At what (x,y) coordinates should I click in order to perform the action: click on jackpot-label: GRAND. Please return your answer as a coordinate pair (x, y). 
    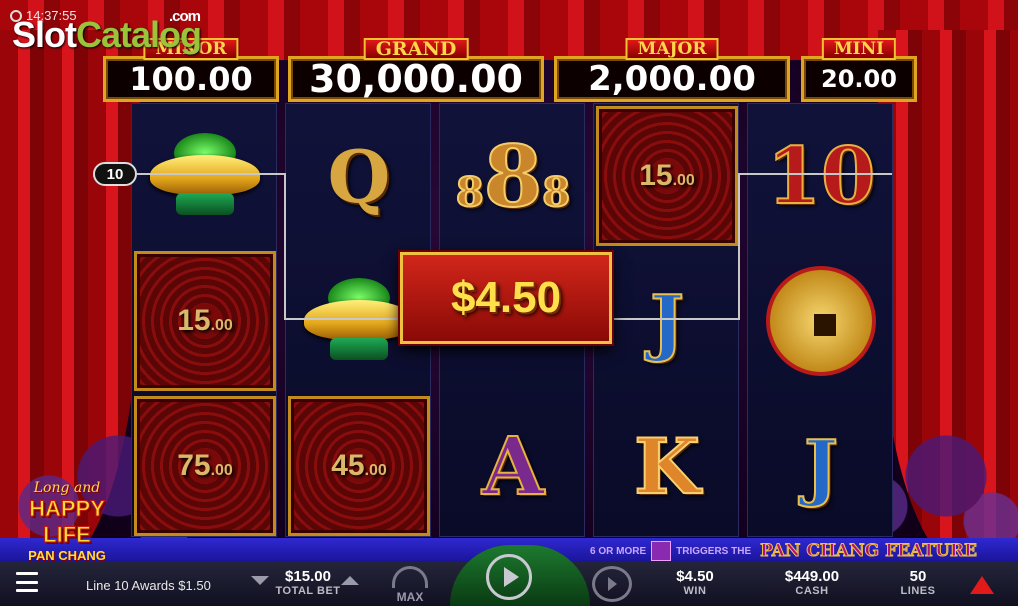
    Looking at the image, I should click on (416, 49).